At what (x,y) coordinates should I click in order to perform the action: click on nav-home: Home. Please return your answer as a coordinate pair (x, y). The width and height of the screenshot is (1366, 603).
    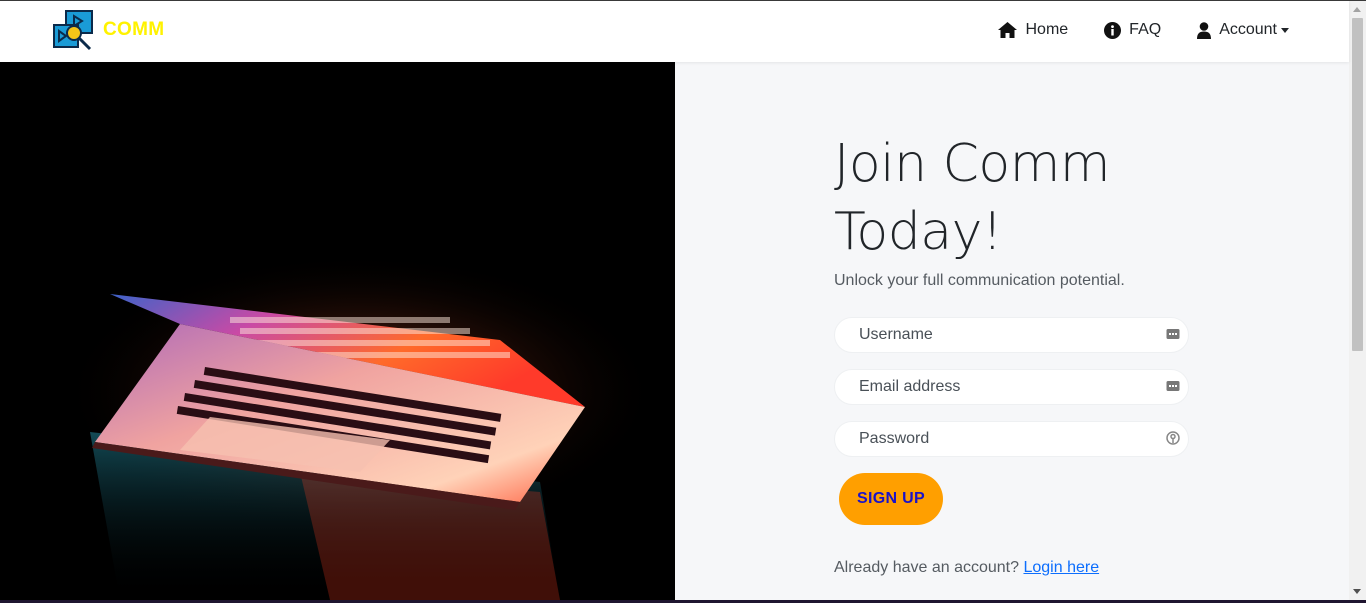
    Looking at the image, I should click on (1033, 30).